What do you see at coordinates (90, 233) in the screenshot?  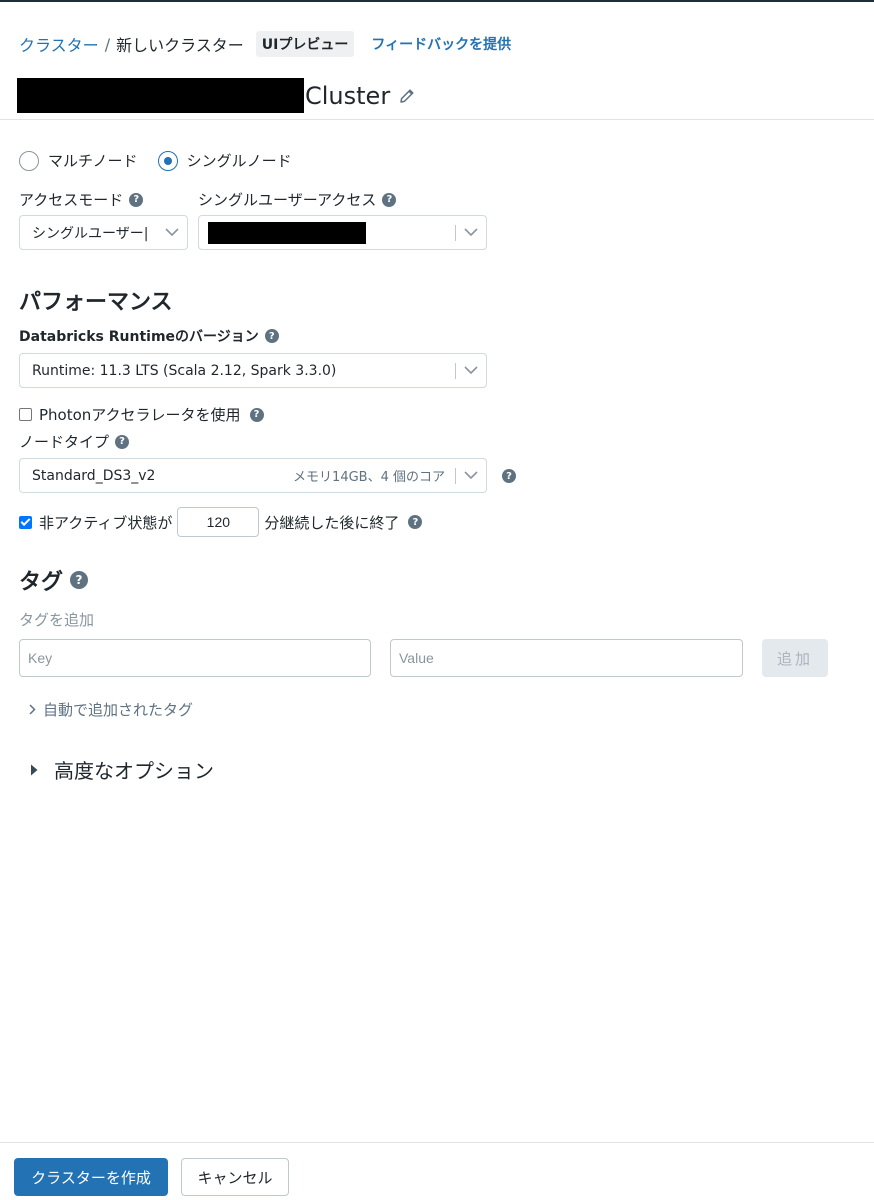 I see `access-mode-value: シングルユーザー|` at bounding box center [90, 233].